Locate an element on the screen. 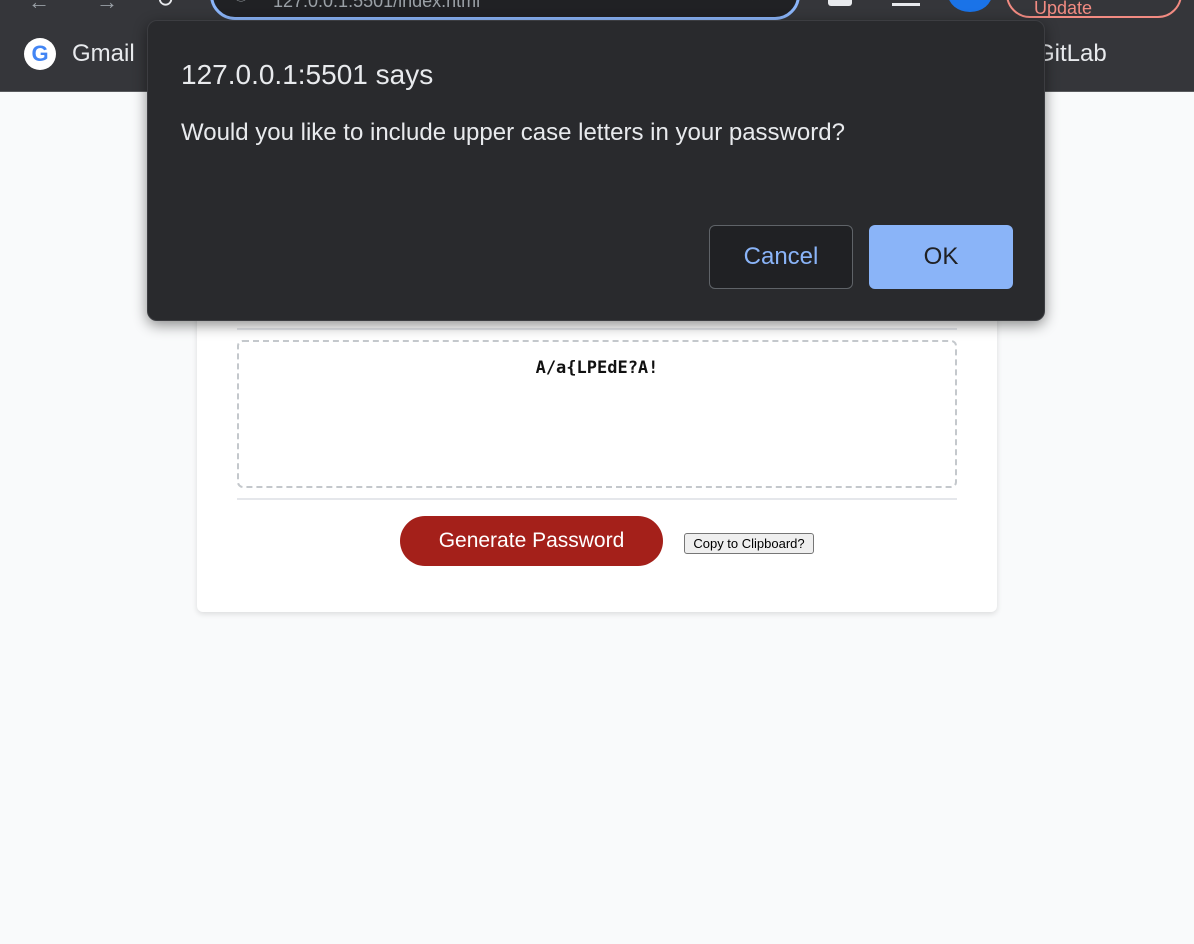 This screenshot has height=944, width=1194. address-bar: ⓘ 127.0.0.1:5501/index.html ⚿ ☐ ☆ is located at coordinates (505, 10).